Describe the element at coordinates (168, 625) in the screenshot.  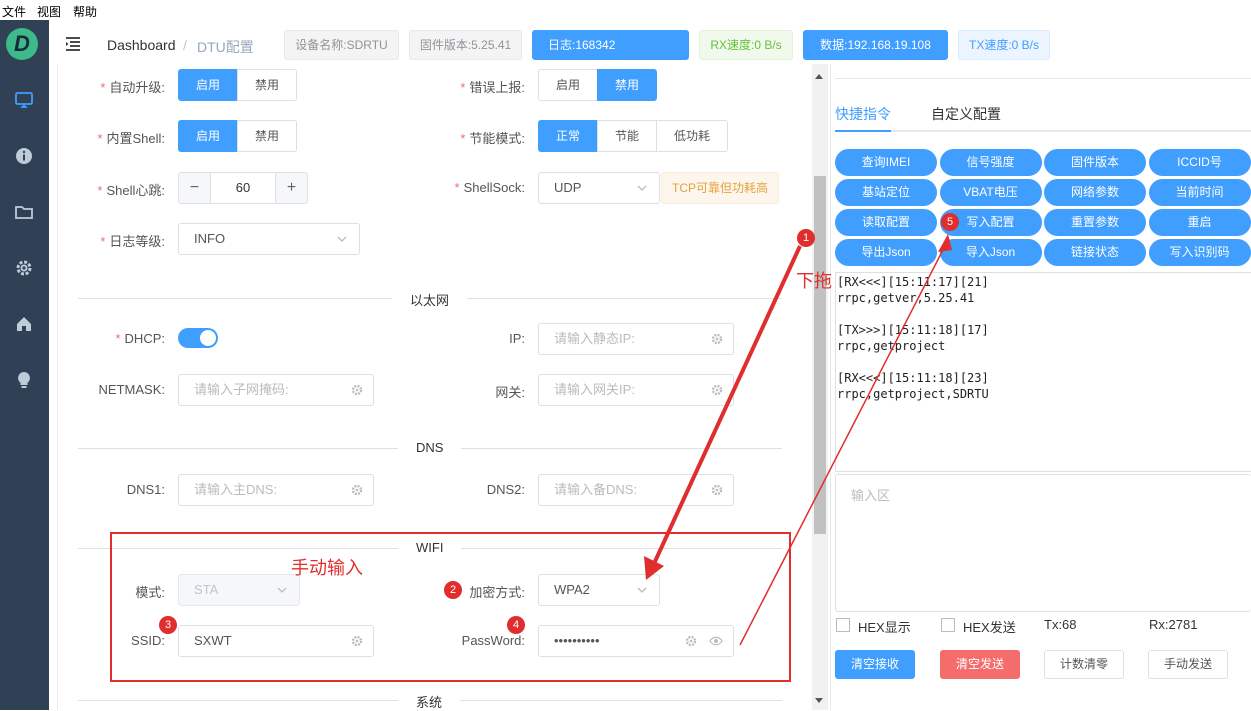
I see `step-badge-3: 3` at that location.